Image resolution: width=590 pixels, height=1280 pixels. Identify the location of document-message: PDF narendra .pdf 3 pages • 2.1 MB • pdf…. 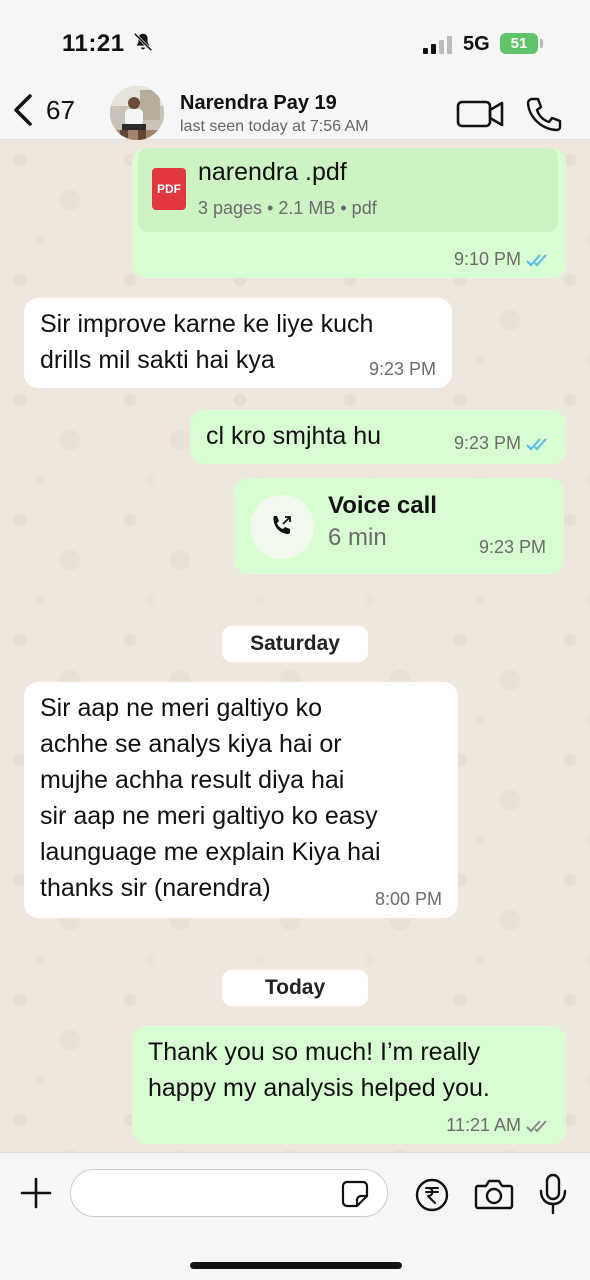
(349, 213).